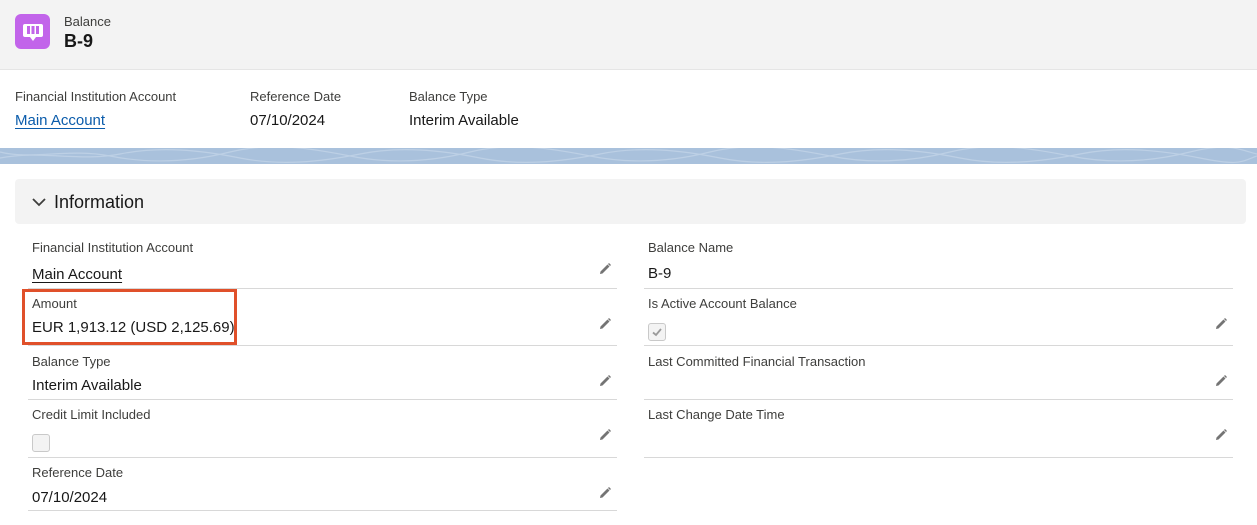 Image resolution: width=1257 pixels, height=525 pixels. Describe the element at coordinates (70, 497) in the screenshot. I see `reference-date-value: 07/10/2024` at that location.